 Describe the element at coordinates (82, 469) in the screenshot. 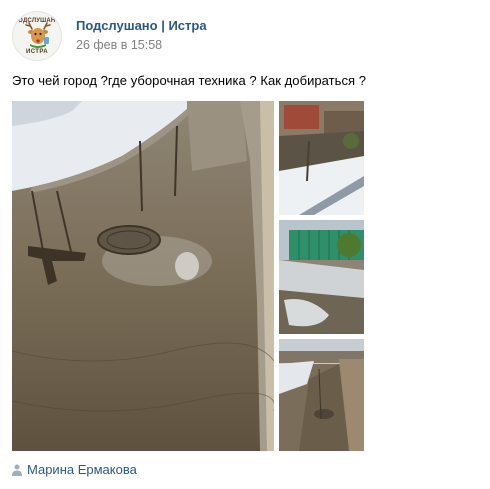

I see `signer-name-link: Марина Ермакова` at that location.